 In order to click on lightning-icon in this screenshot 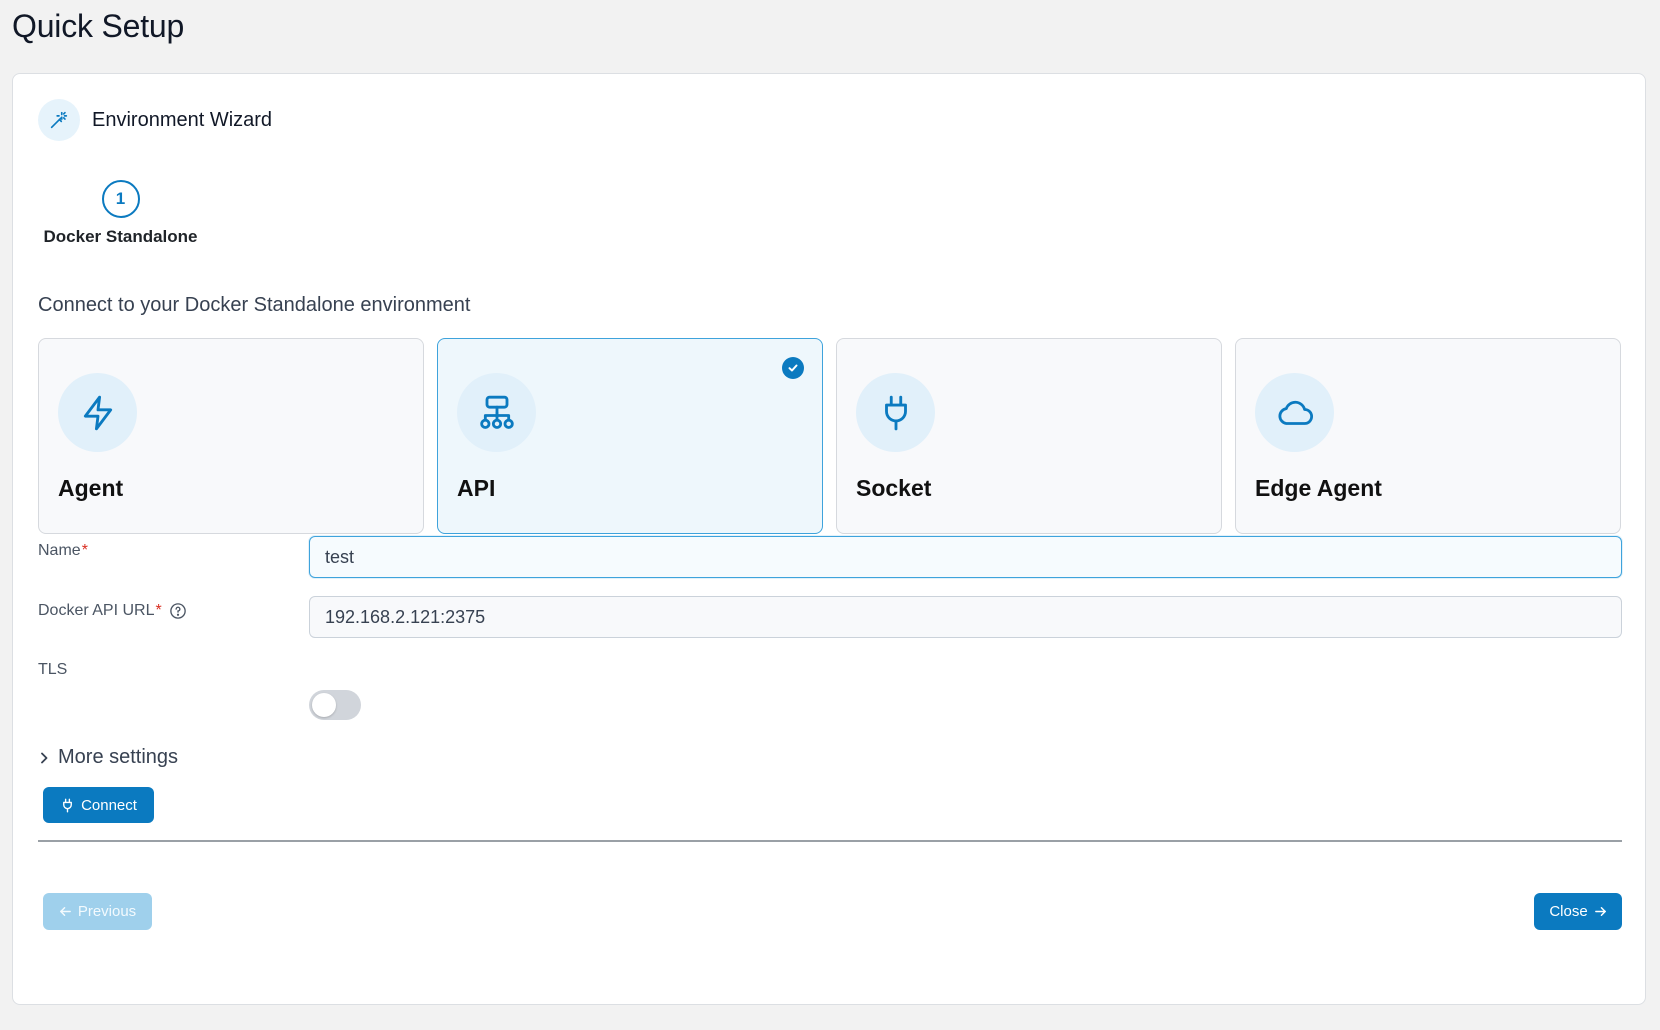, I will do `click(97, 412)`.